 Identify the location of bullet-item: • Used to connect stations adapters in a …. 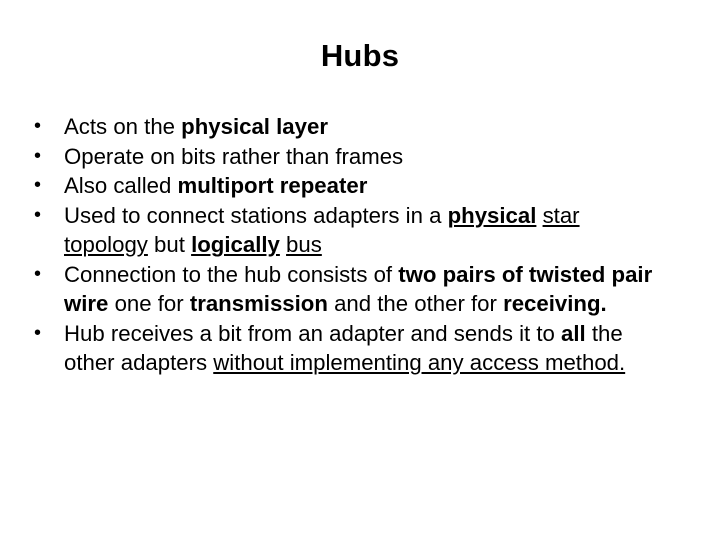
(344, 230).